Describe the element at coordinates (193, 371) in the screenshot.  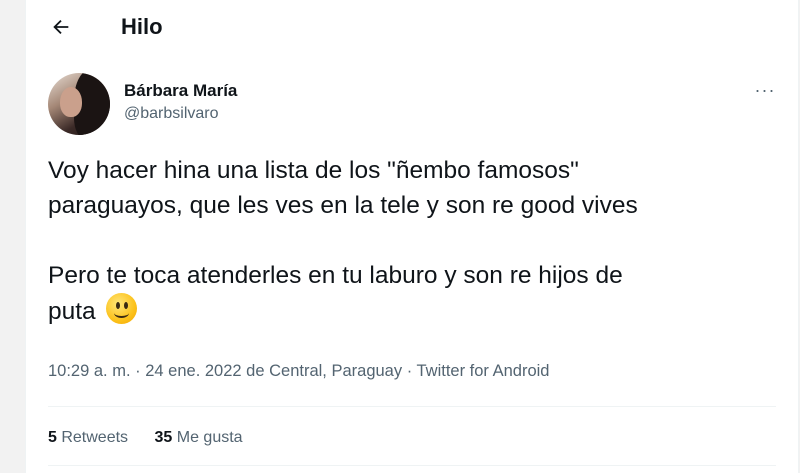
I see `tweet-date: 24 ene. 2022` at that location.